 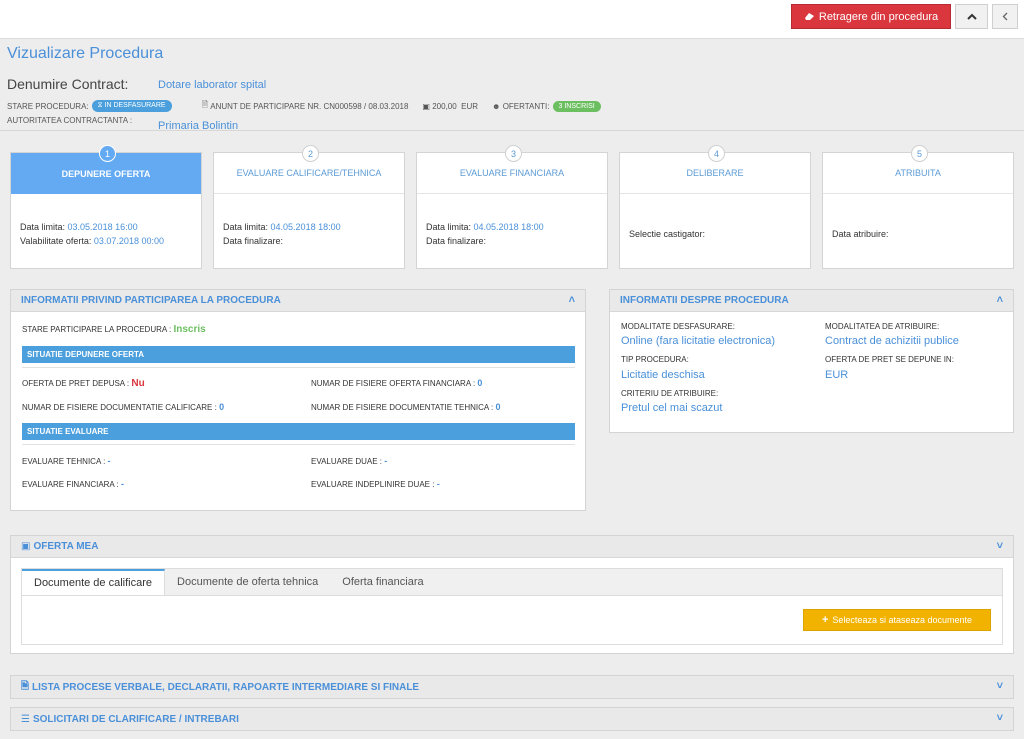 I want to click on offer-label: OFERTA DE PRET DEPUSA :, so click(x=76, y=383).